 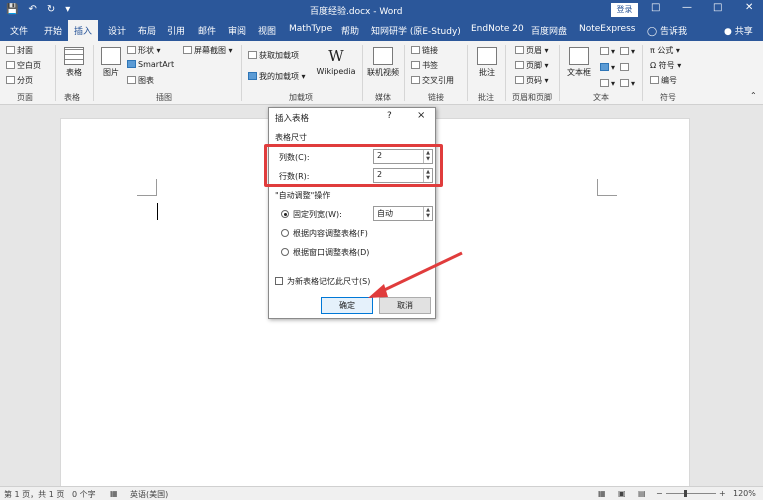 I want to click on zoom-out-icon: −, so click(x=659, y=493).